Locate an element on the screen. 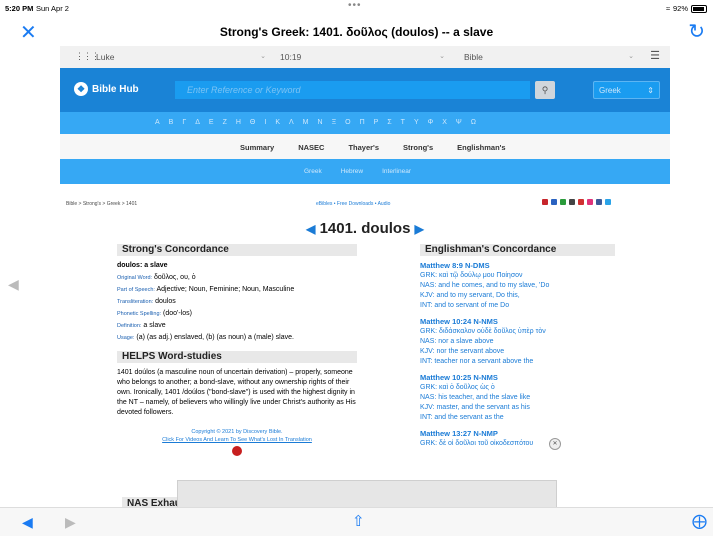  entry-int: INT: and the servant as the is located at coordinates (462, 417).